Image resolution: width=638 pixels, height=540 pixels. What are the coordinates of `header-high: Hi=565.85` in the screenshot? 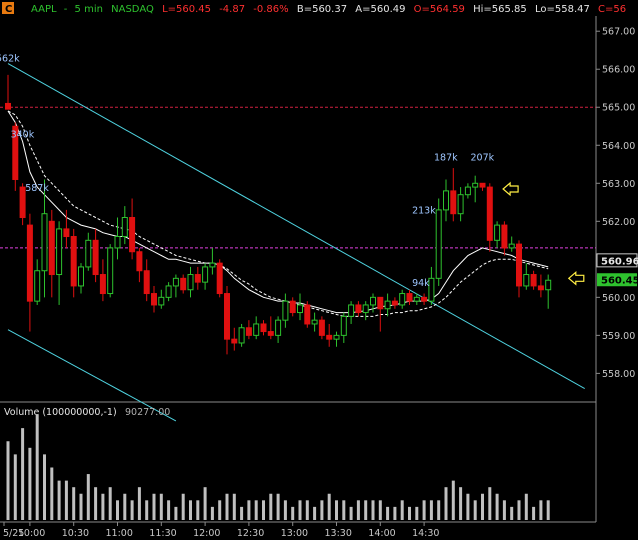 It's located at (500, 9).